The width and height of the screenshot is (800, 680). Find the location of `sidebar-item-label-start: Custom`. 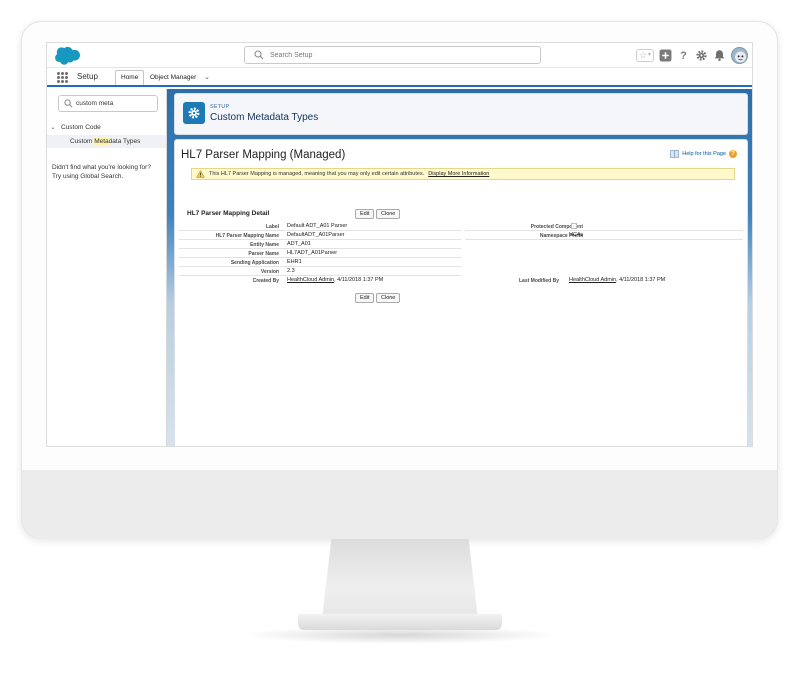

sidebar-item-label-start: Custom is located at coordinates (82, 141).